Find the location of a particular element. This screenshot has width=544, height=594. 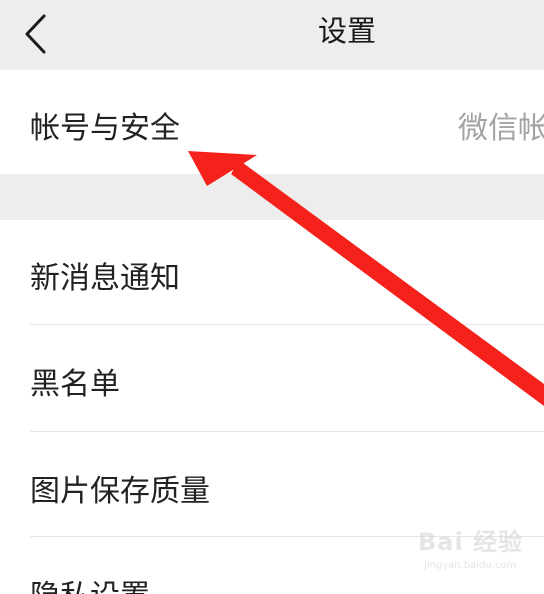

settings-item-label: 黑名单 is located at coordinates (75, 384).